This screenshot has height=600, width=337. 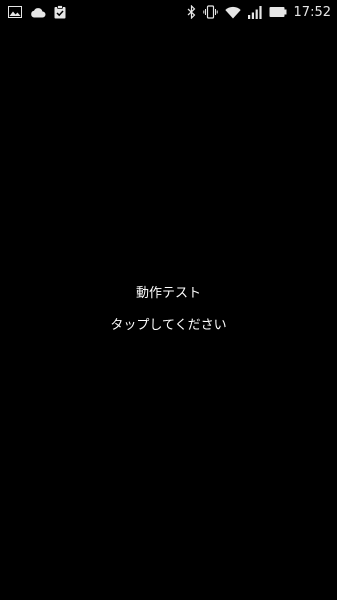 I want to click on cloud-icon, so click(x=38, y=12).